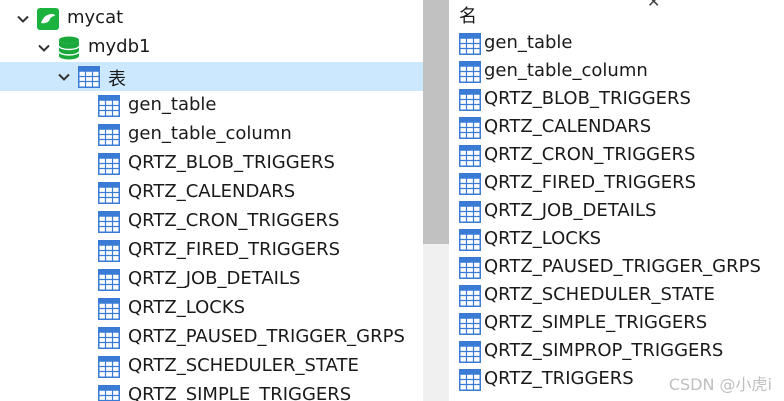 The height and width of the screenshot is (401, 784). I want to click on tree-table-item: gen_table, so click(211, 105).